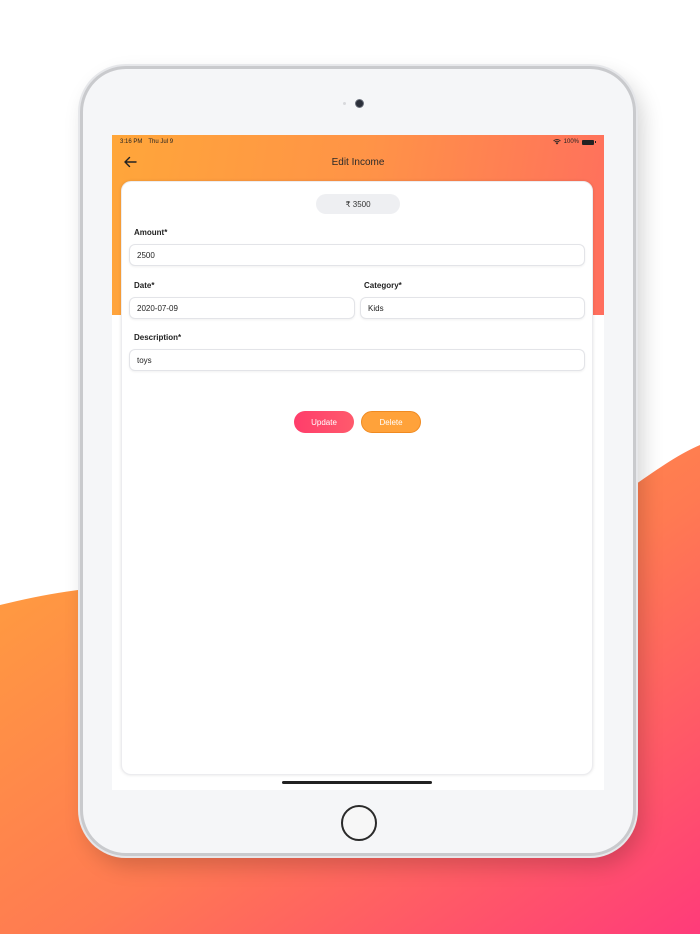 The image size is (700, 934). I want to click on status-bar: 3:16 PM Thu Jul 9 100%, so click(358, 142).